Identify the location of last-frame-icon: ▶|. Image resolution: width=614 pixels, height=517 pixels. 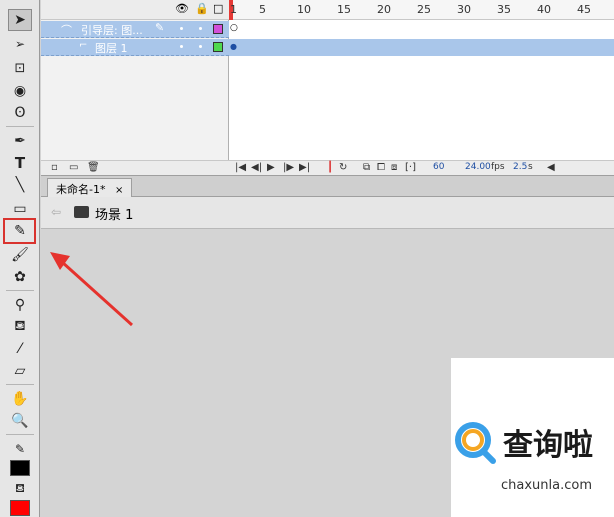
(304, 167).